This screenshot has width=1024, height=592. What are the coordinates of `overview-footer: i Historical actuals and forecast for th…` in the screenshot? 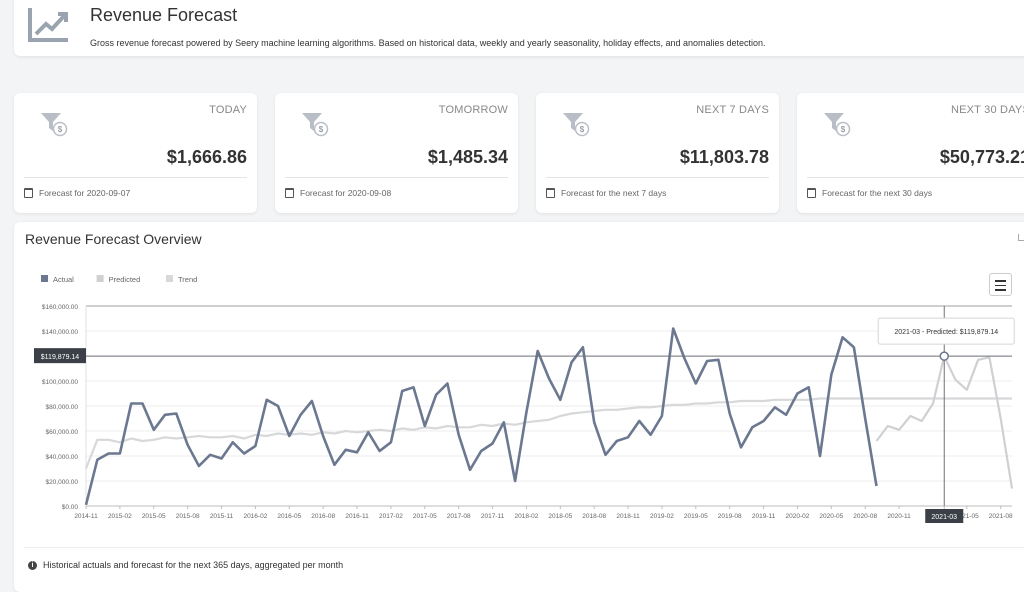 It's located at (185, 565).